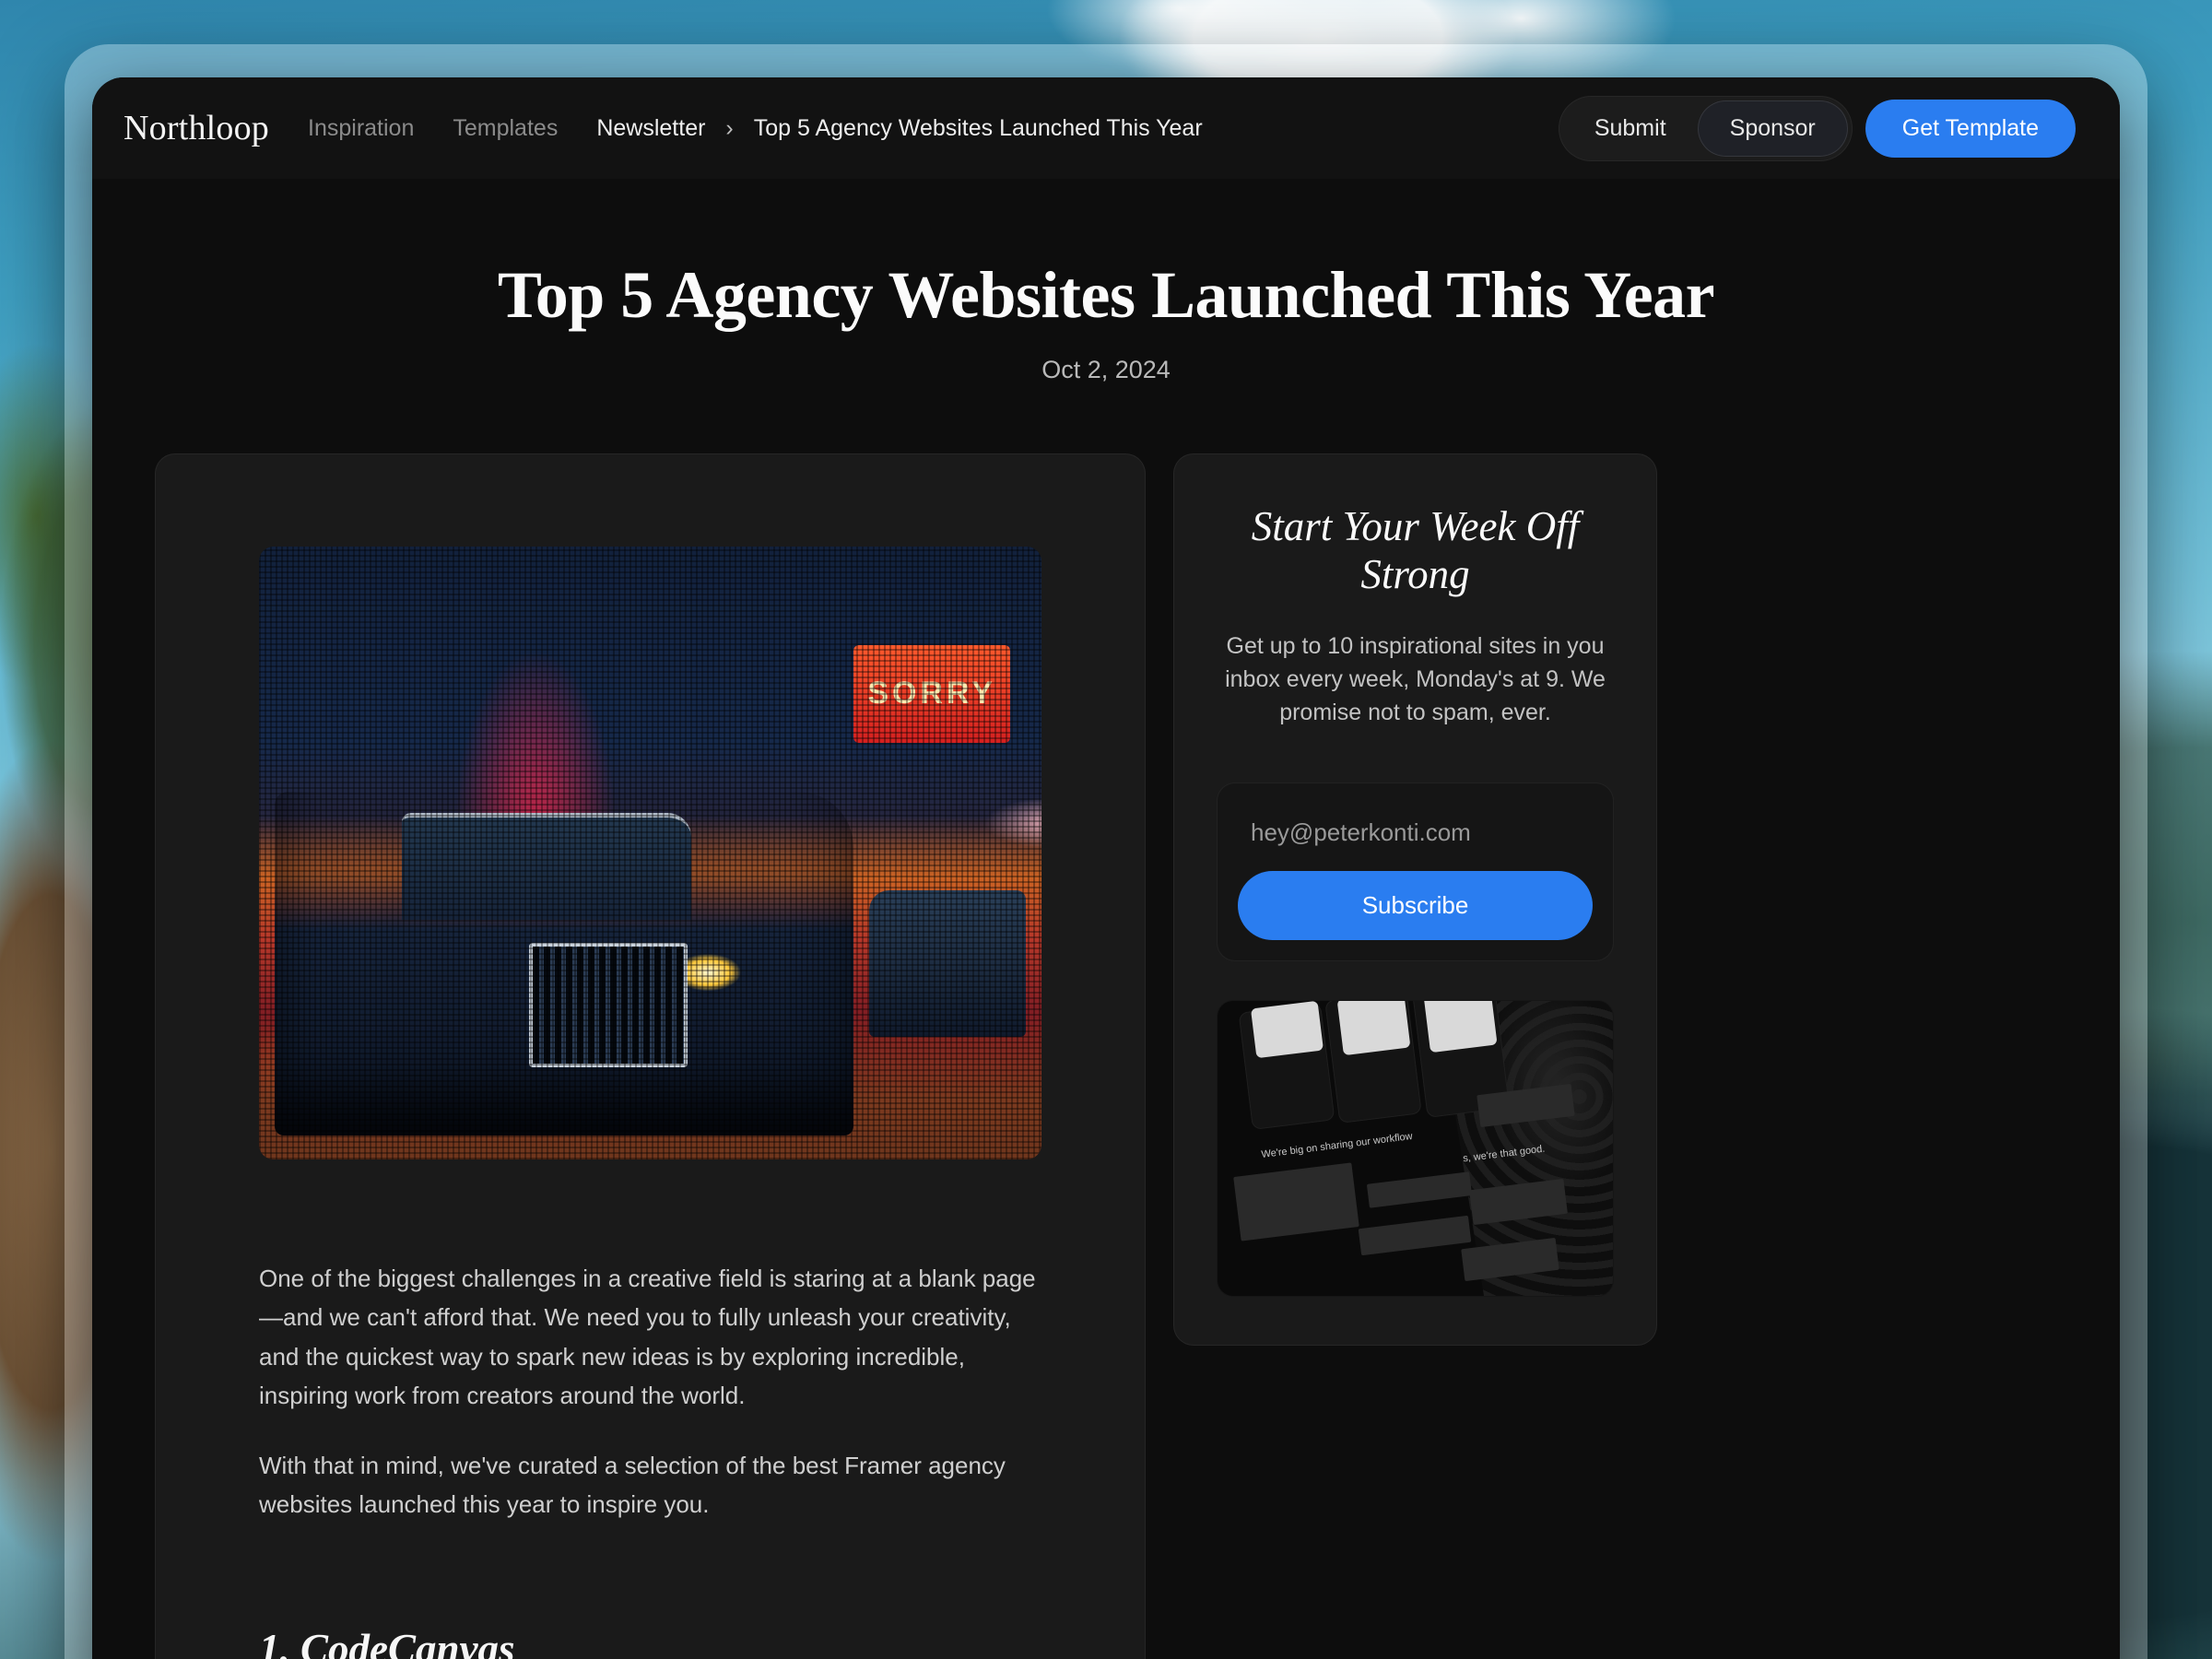 The height and width of the screenshot is (1659, 2212). I want to click on pixel-texture-overlay, so click(650, 853).